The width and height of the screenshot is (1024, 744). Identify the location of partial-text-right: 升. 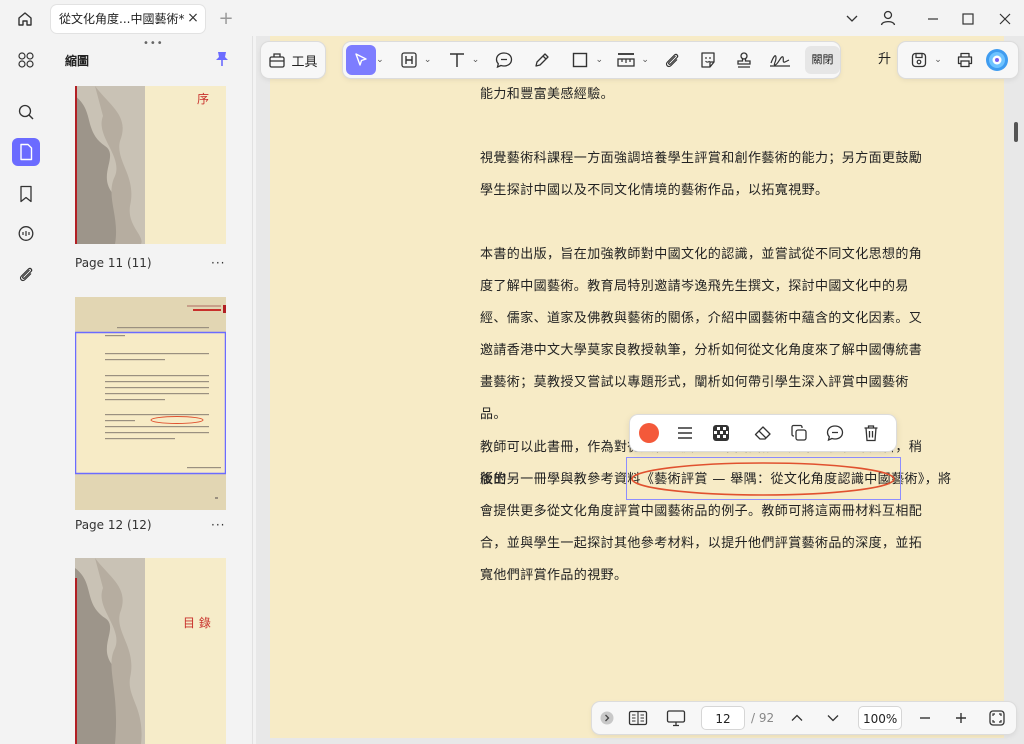
(885, 59).